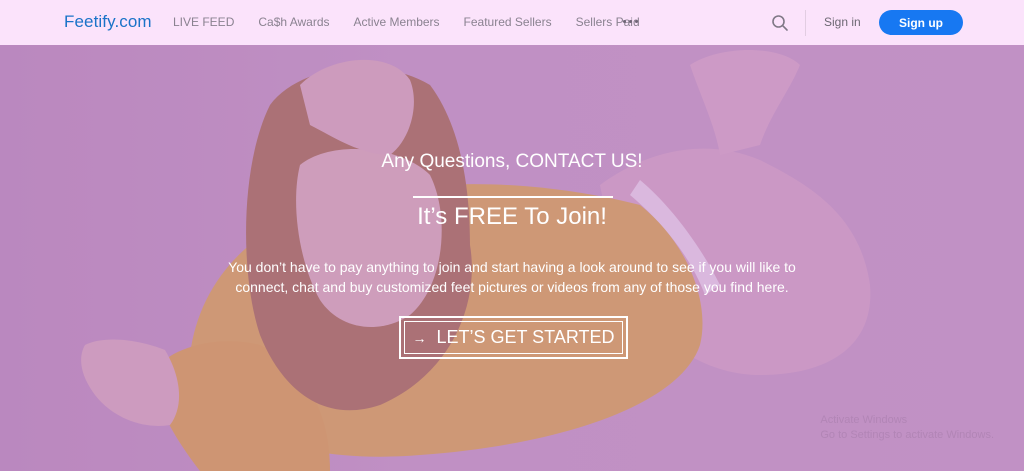  I want to click on sign-up-button: Sign up, so click(921, 22).